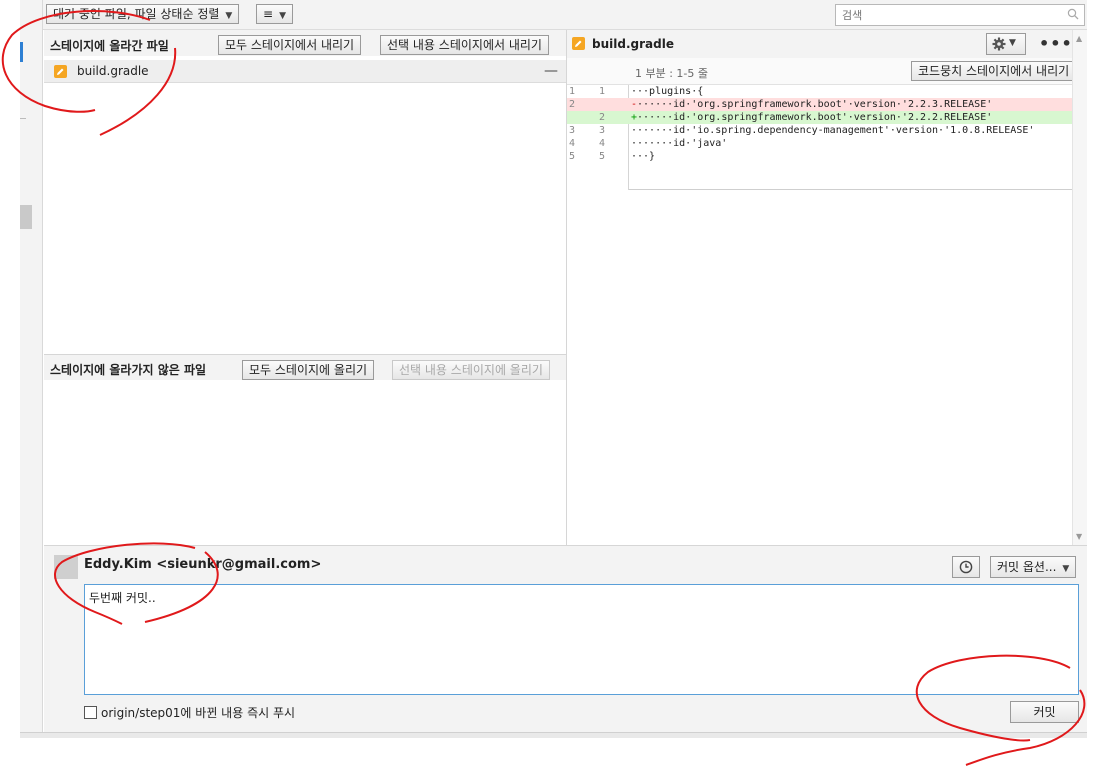  What do you see at coordinates (819, 91) in the screenshot?
I see `diff-line: 1 1 ···plugins·{` at bounding box center [819, 91].